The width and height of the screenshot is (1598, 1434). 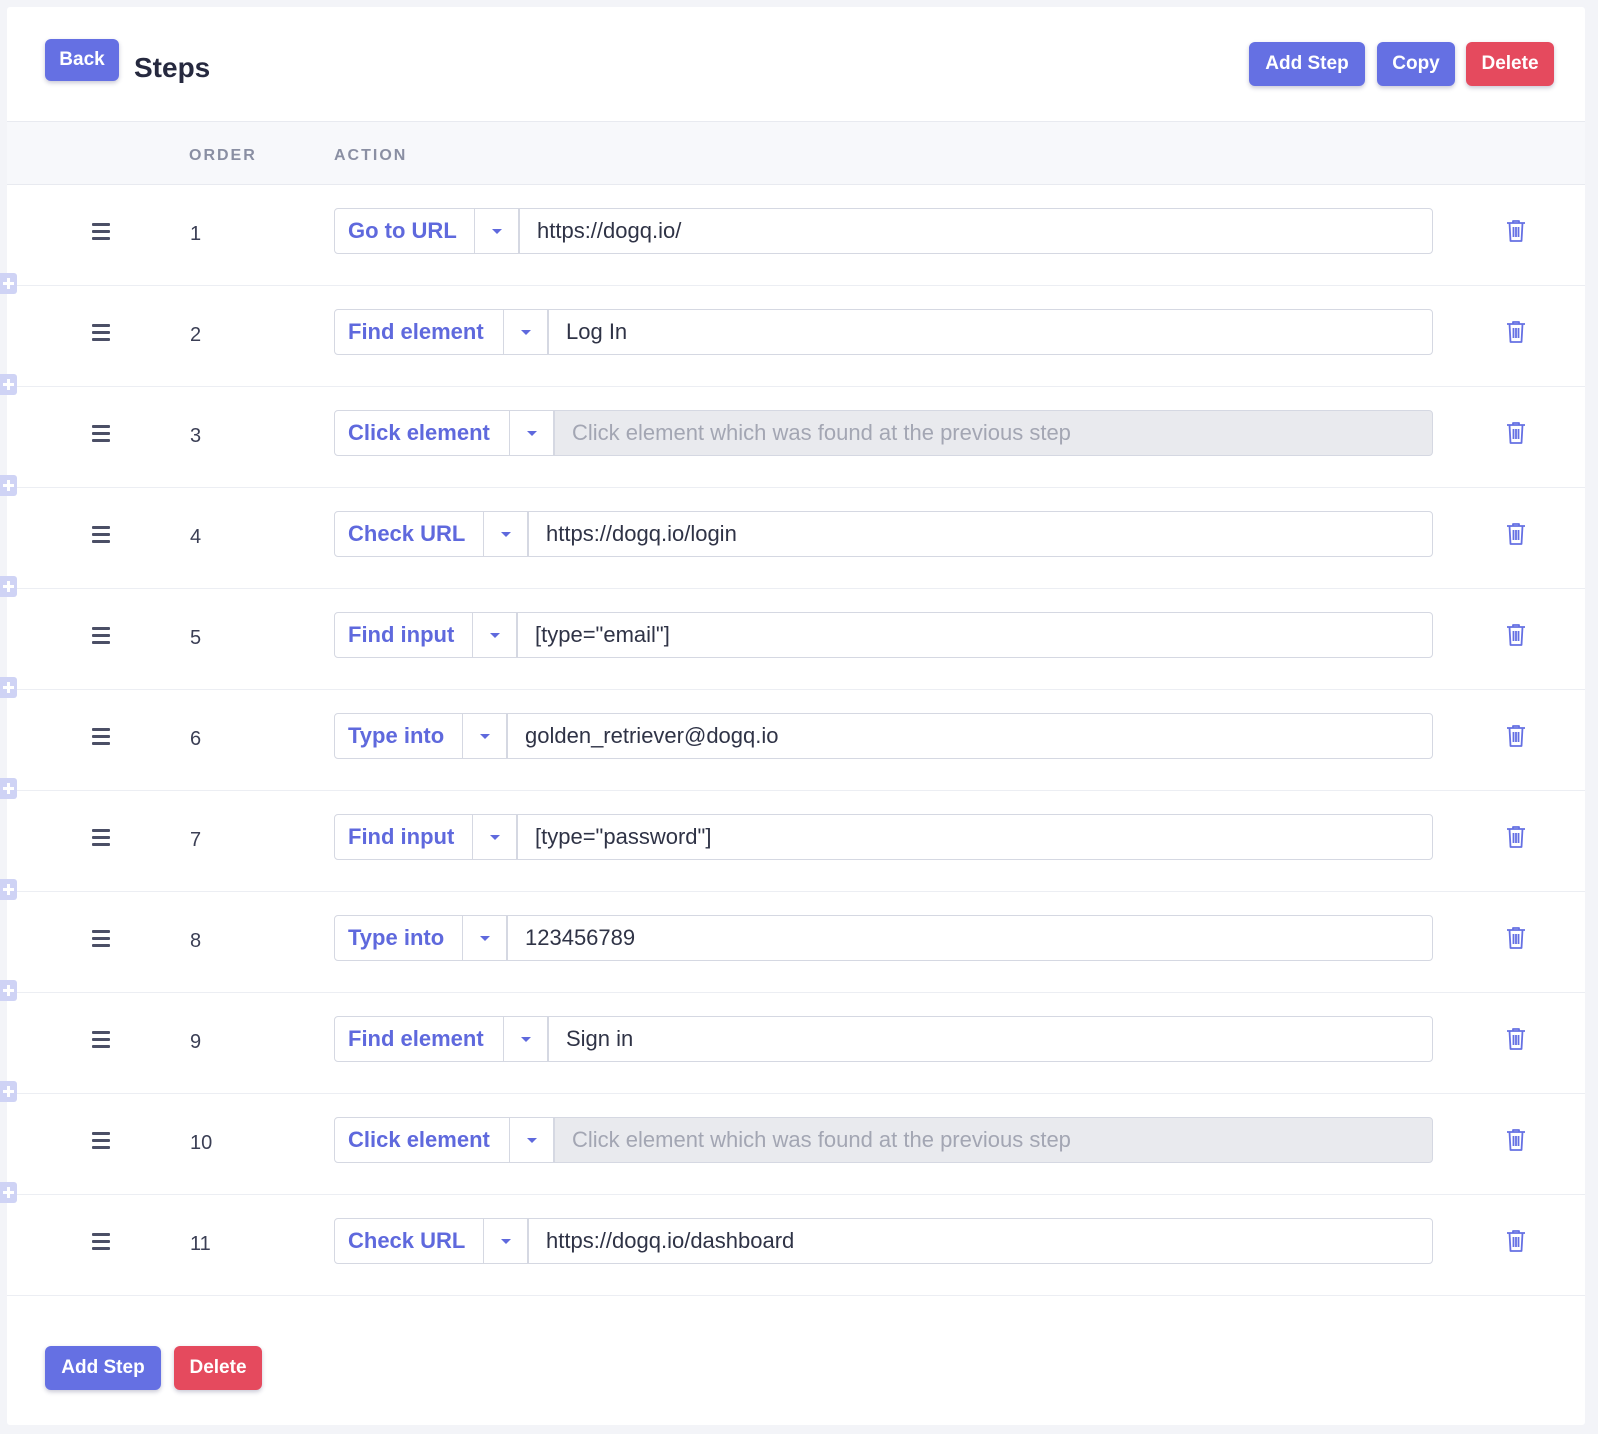 I want to click on table-row: 11 Check URL, so click(x=796, y=1245).